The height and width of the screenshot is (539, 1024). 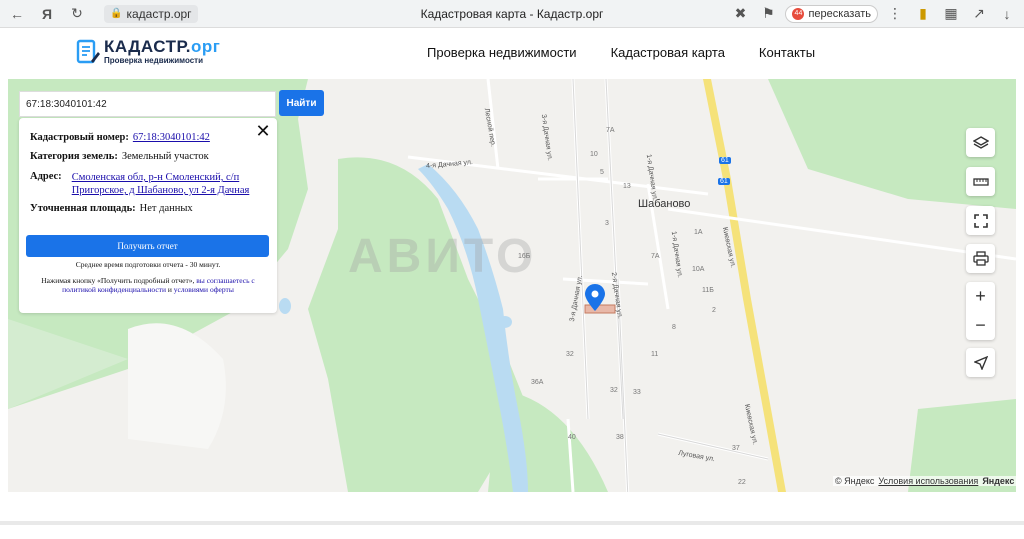 What do you see at coordinates (839, 13) in the screenshot?
I see `retell-label: пересказать` at bounding box center [839, 13].